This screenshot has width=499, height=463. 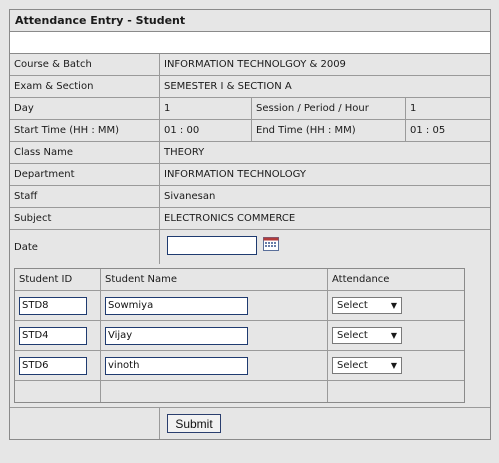 I want to click on session-label: Session / Period / Hour, so click(x=329, y=108).